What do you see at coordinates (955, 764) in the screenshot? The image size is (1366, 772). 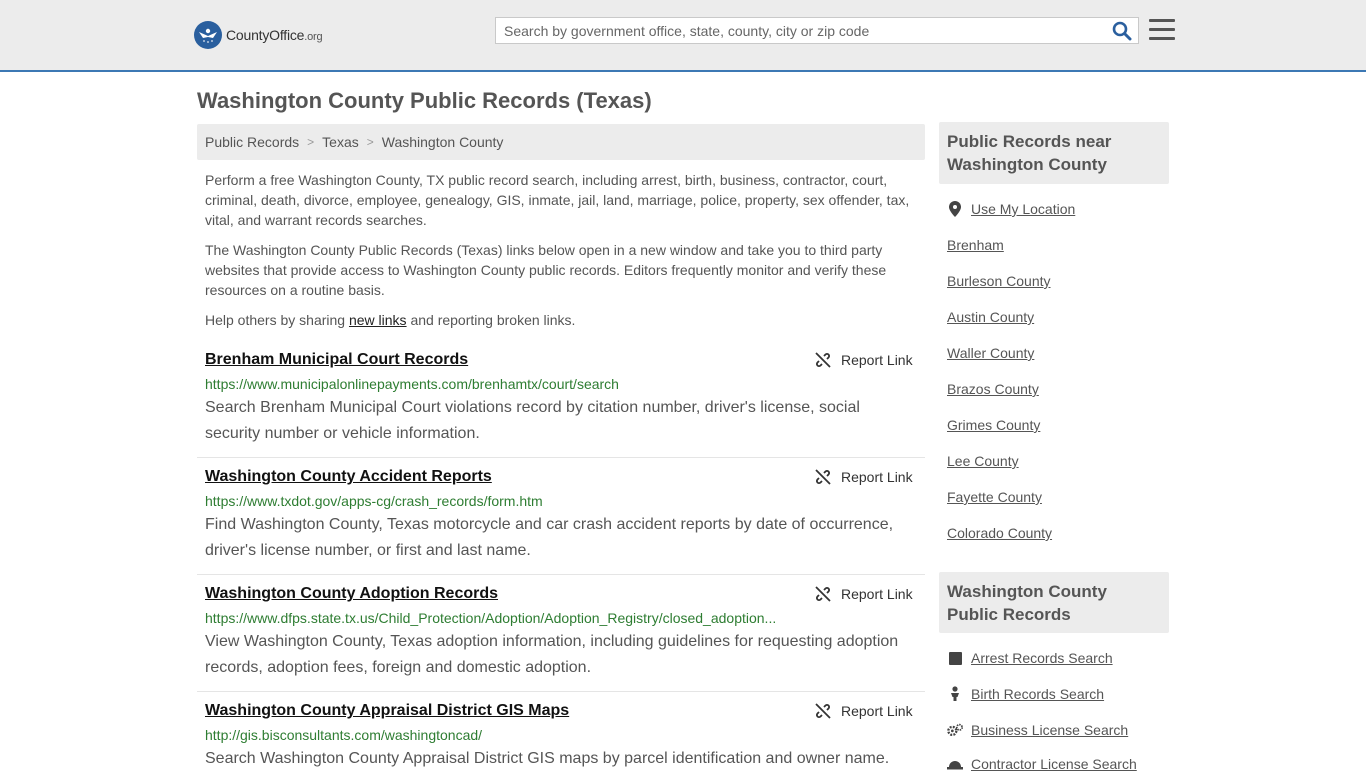 I see `hardhat-icon` at bounding box center [955, 764].